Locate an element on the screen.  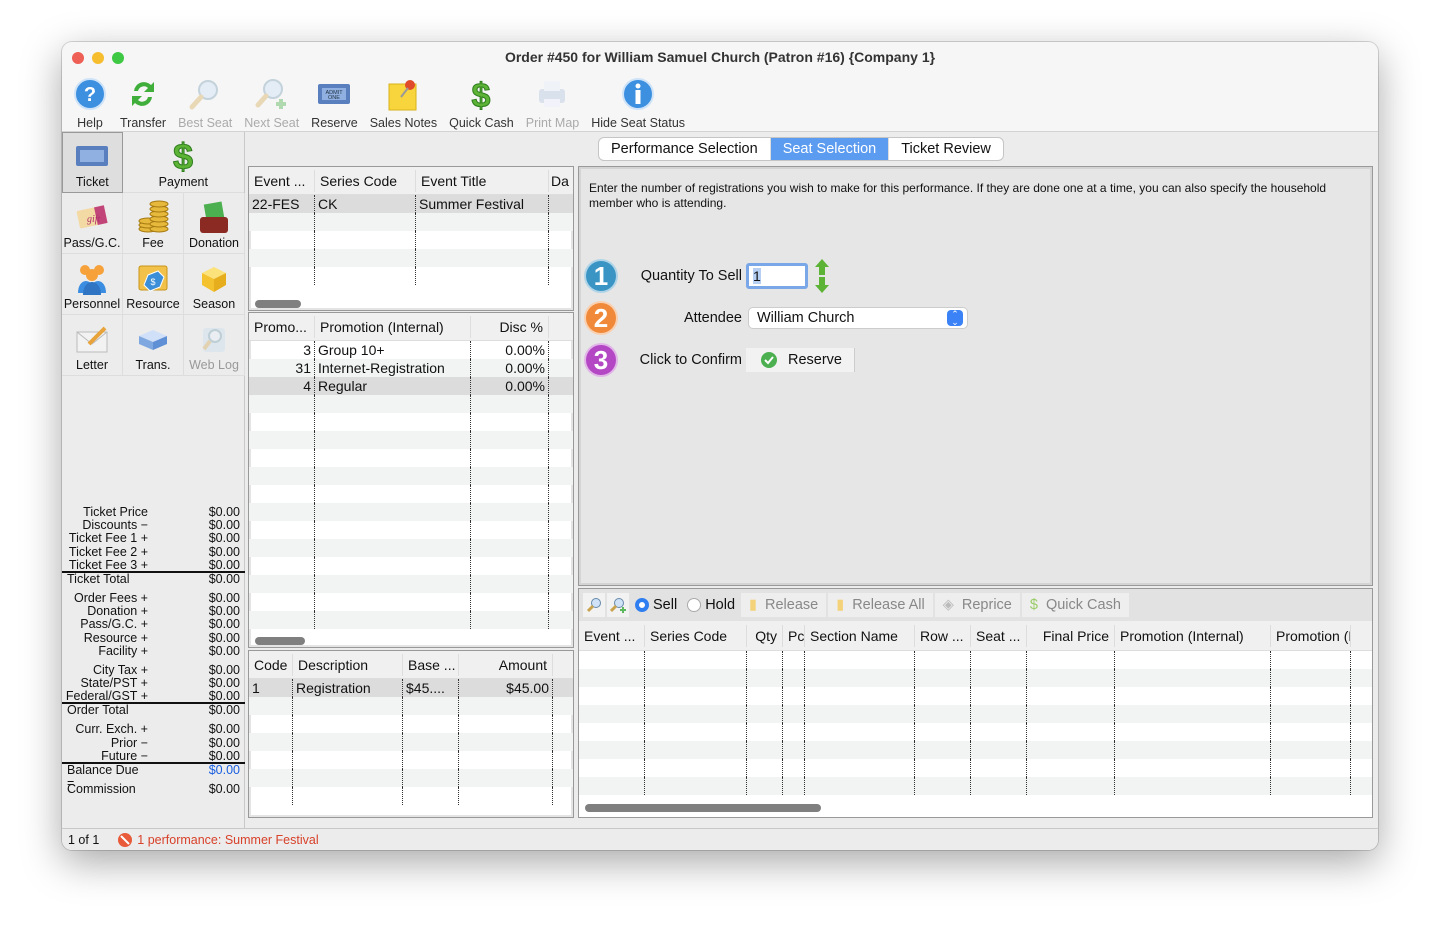
column-header: Code is located at coordinates (271, 664).